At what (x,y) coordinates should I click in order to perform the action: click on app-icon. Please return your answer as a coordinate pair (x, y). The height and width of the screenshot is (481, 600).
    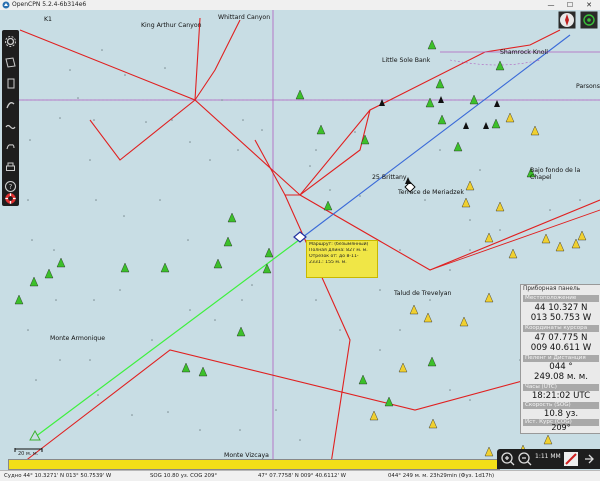
    Looking at the image, I should click on (6, 5).